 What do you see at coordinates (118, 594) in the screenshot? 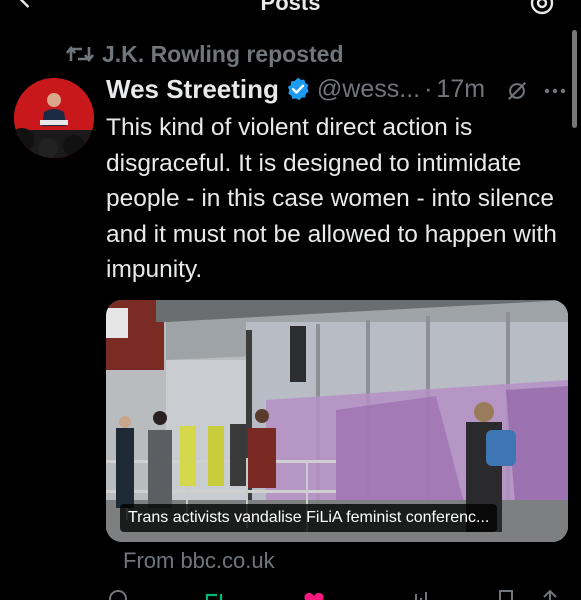
I see `reply-icon` at bounding box center [118, 594].